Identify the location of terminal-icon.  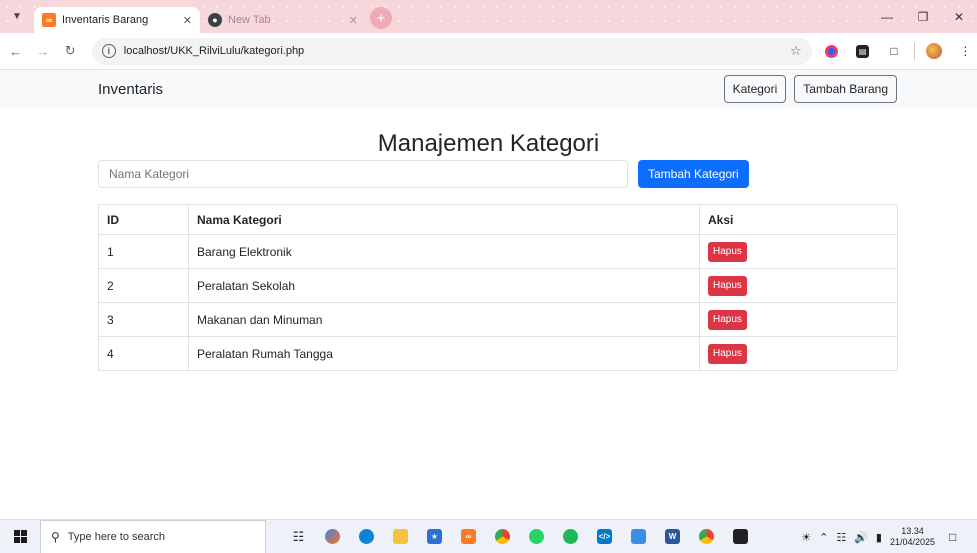
(740, 537).